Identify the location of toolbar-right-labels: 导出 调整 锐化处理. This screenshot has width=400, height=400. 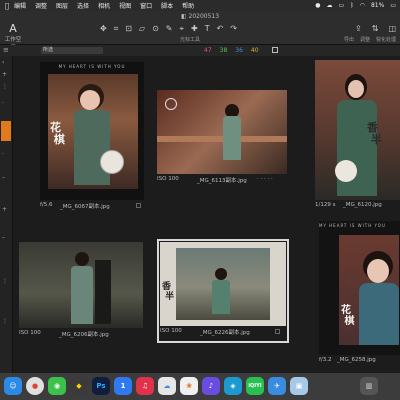
(370, 39).